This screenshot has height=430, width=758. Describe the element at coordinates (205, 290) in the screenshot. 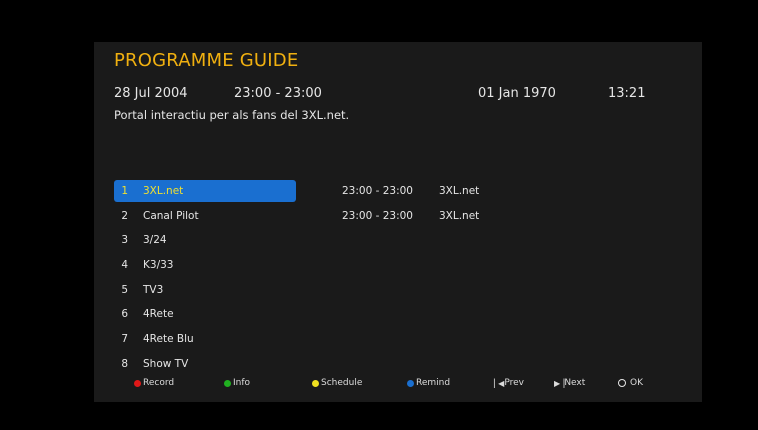

I see `channel-item: 5 TV3` at that location.